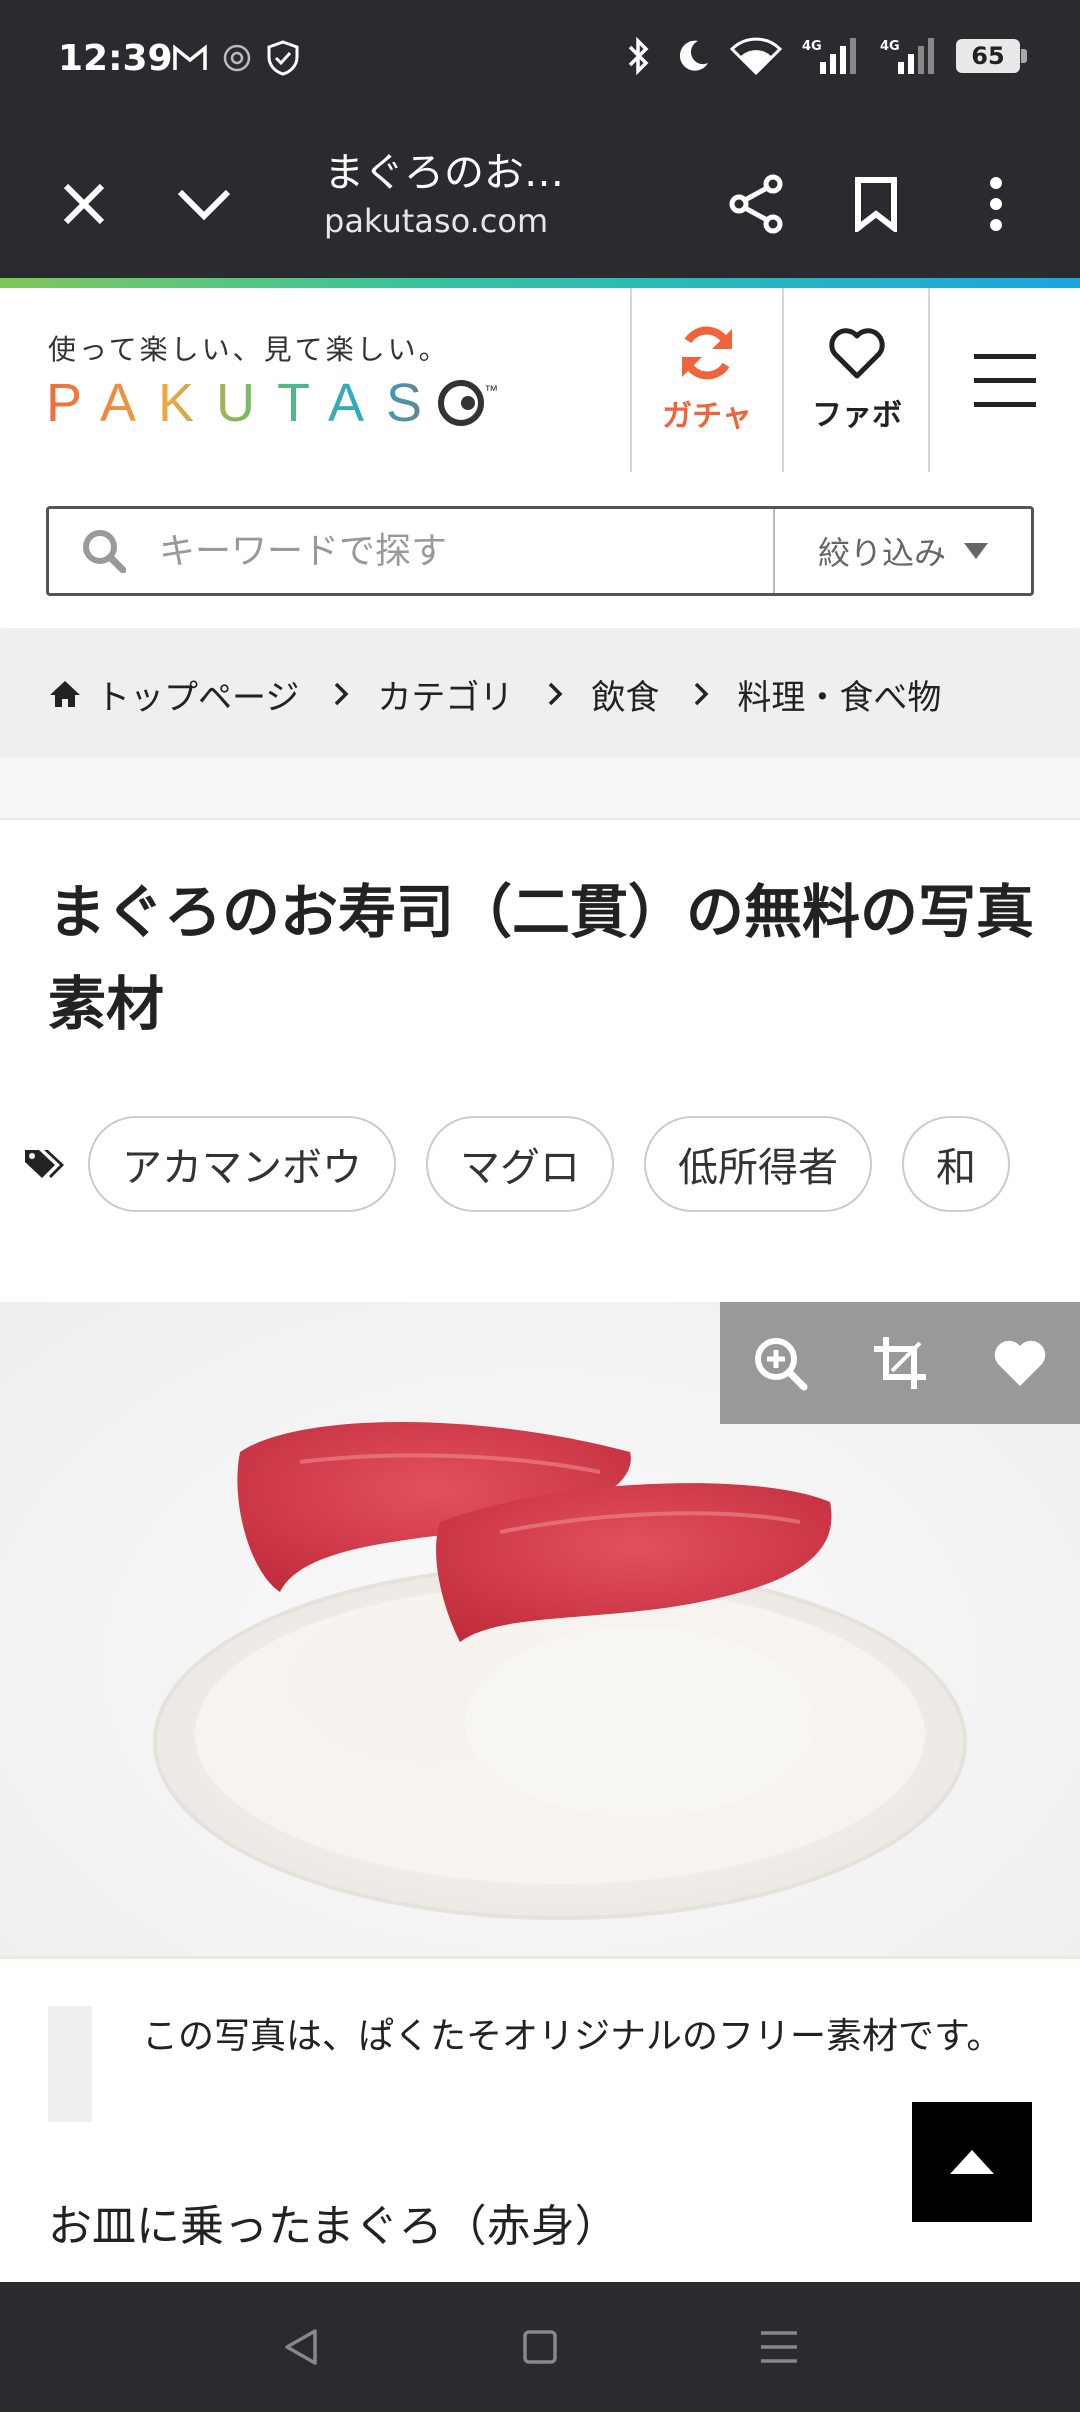  I want to click on caret-down-icon, so click(976, 551).